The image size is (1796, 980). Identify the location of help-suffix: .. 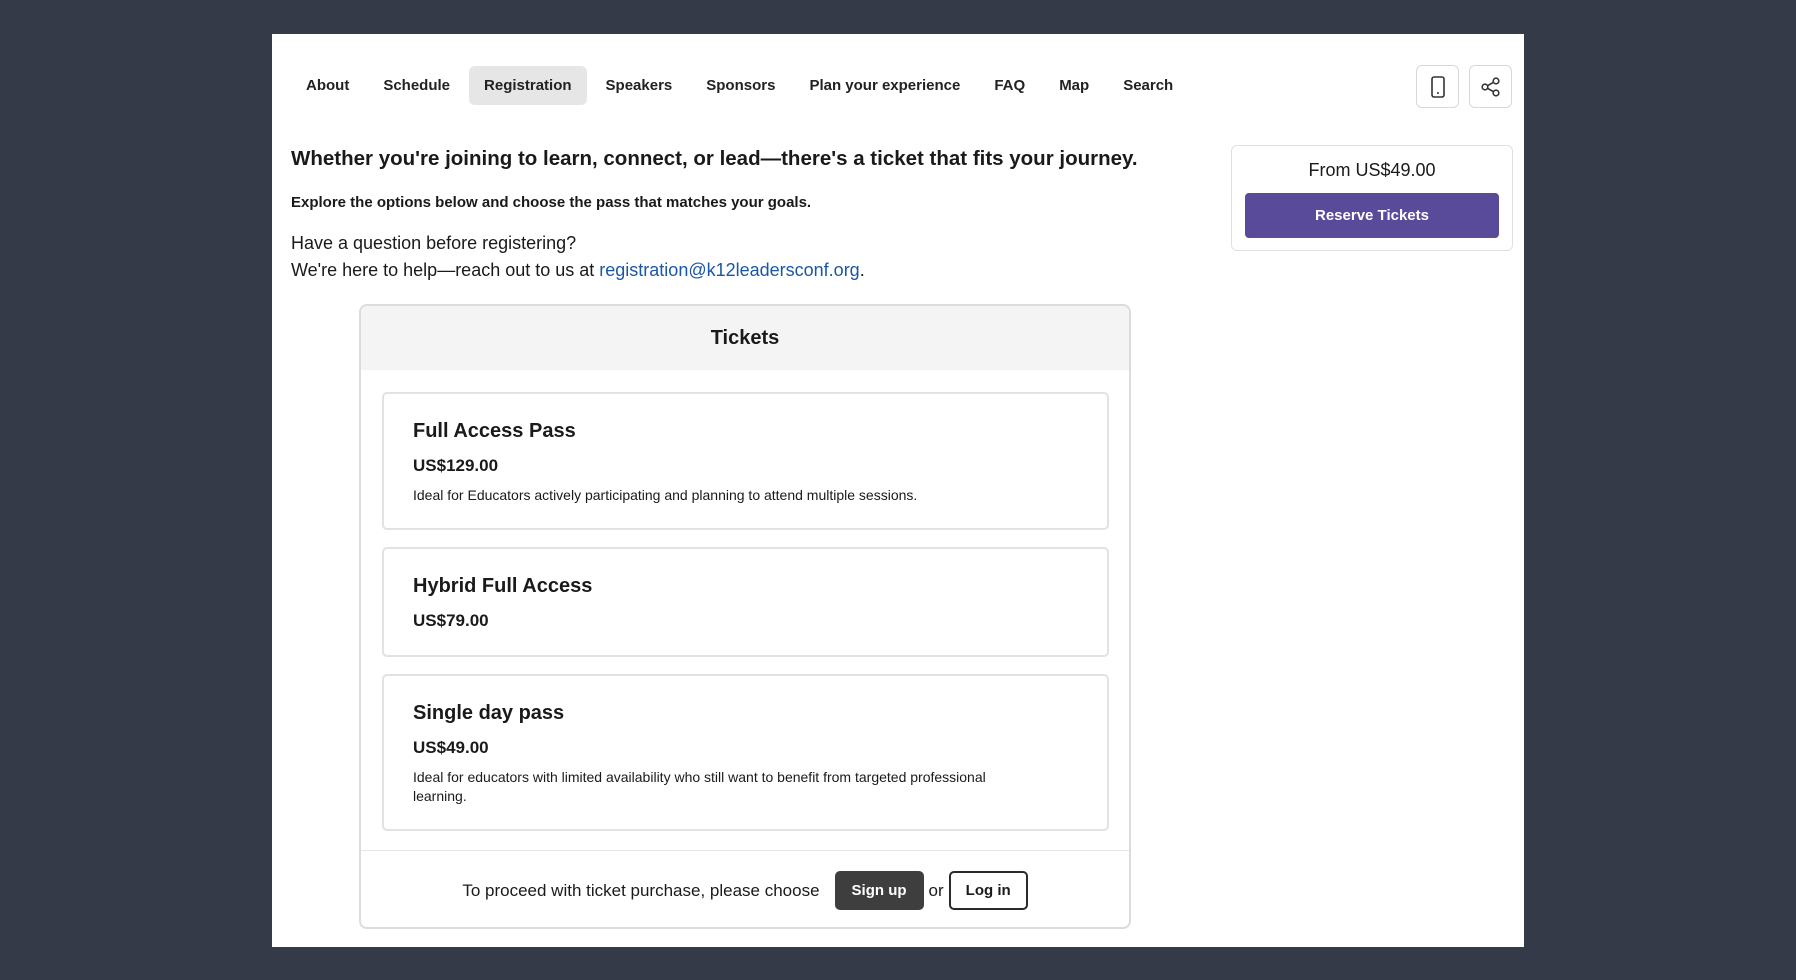
(862, 270).